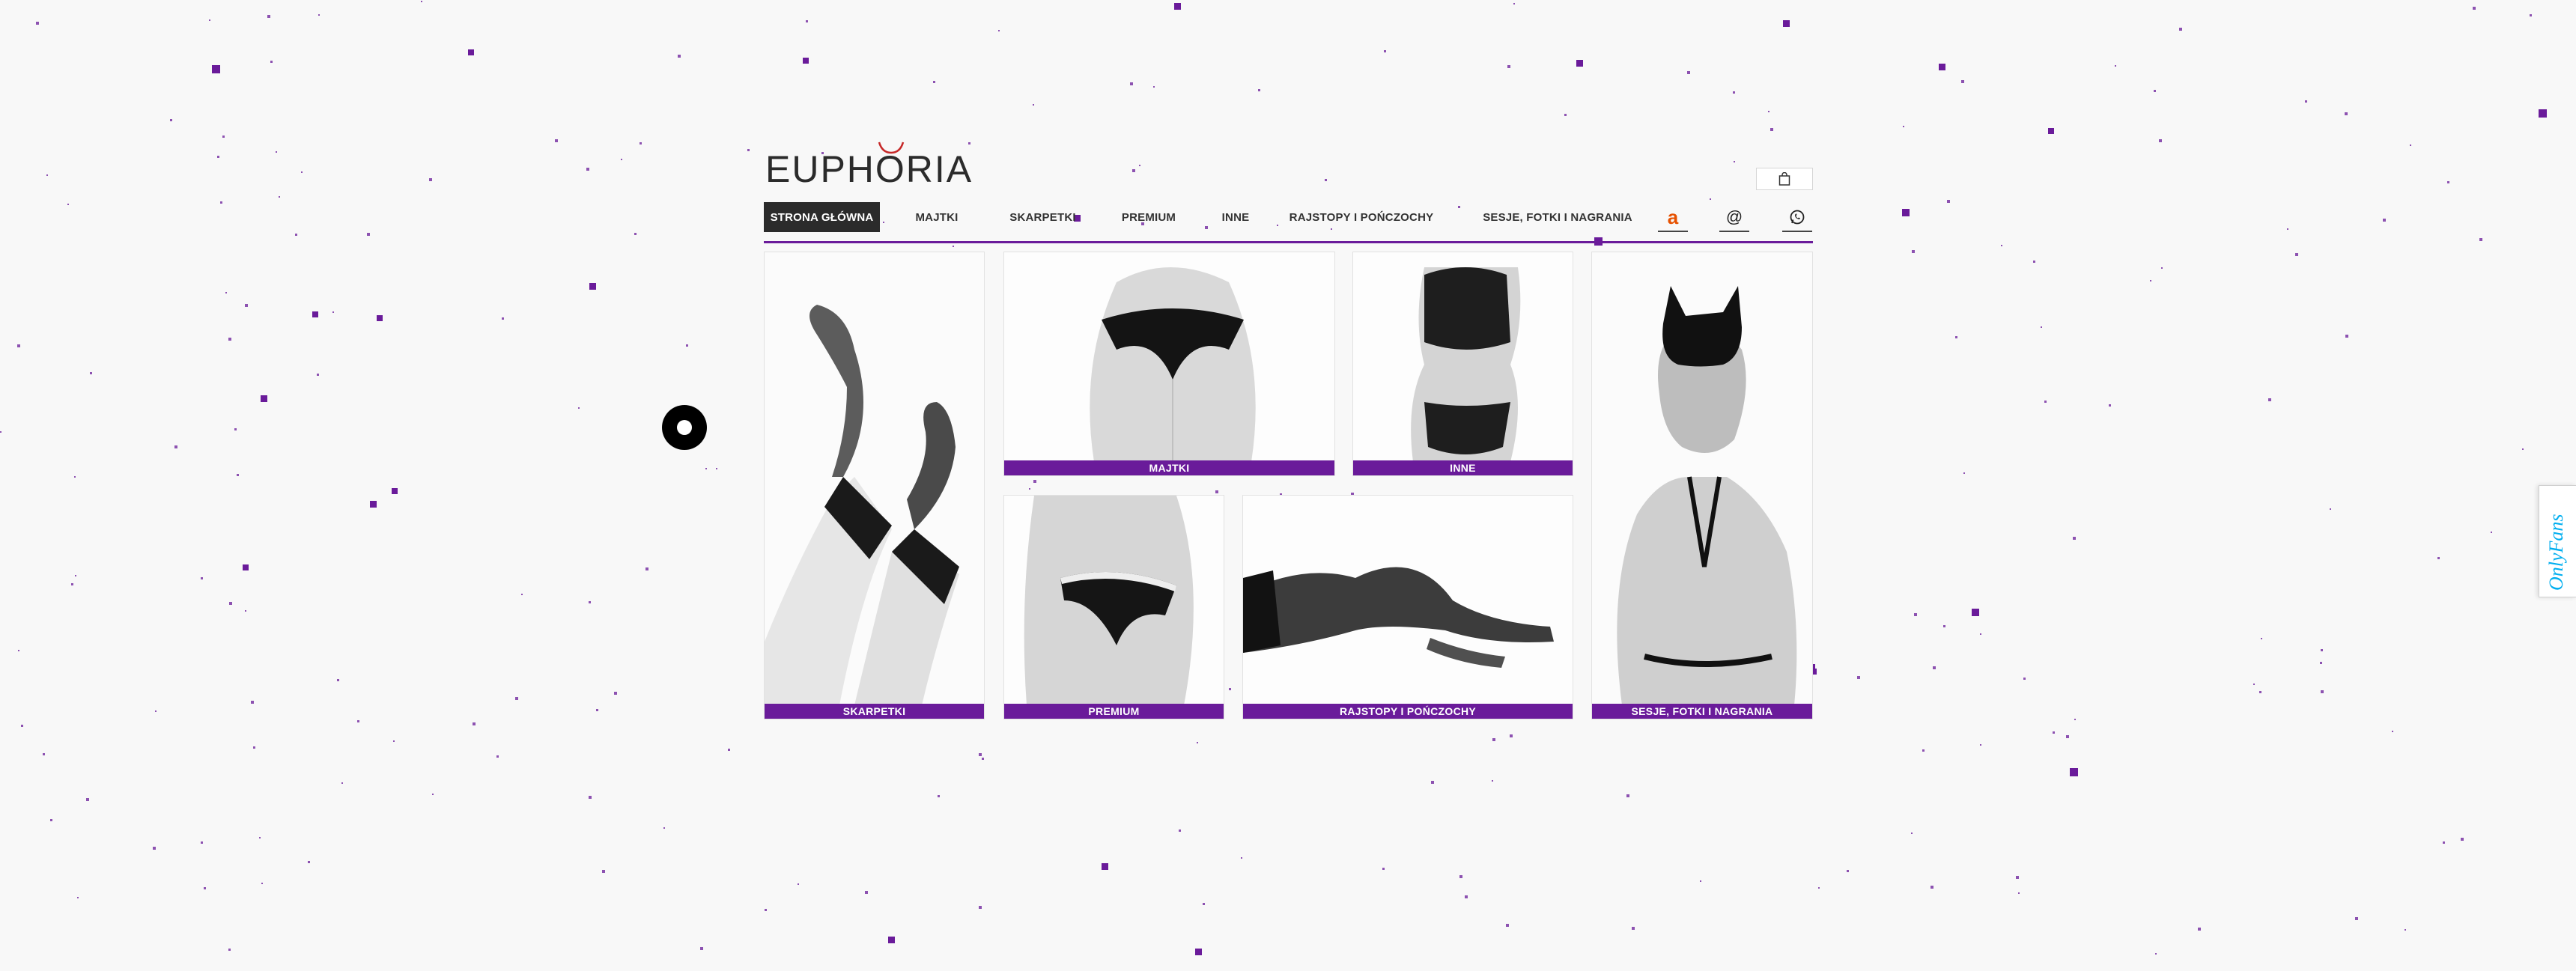 This screenshot has width=2576, height=971. I want to click on nav-item-skarpetki: SKARPETKI, so click(1042, 217).